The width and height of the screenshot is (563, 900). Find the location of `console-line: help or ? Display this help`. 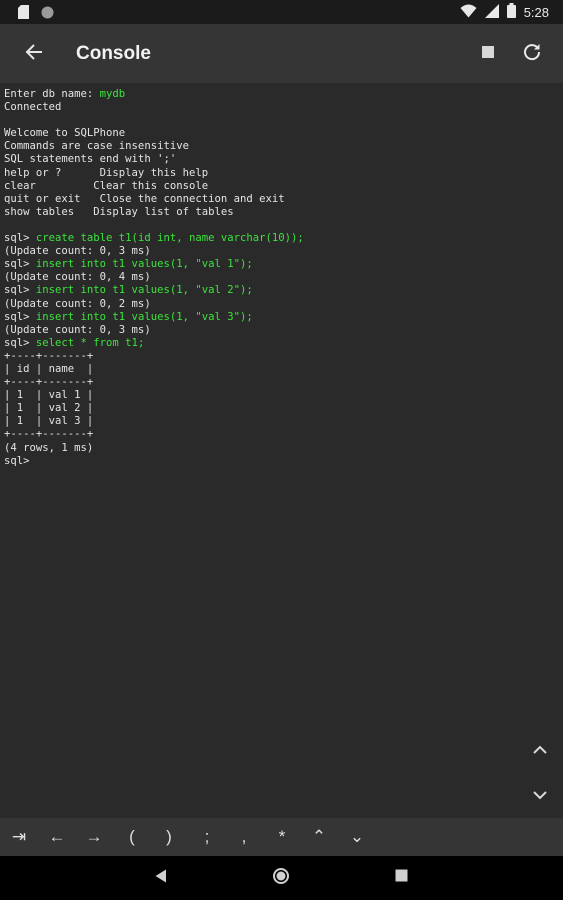

console-line: help or ? Display this help is located at coordinates (154, 173).